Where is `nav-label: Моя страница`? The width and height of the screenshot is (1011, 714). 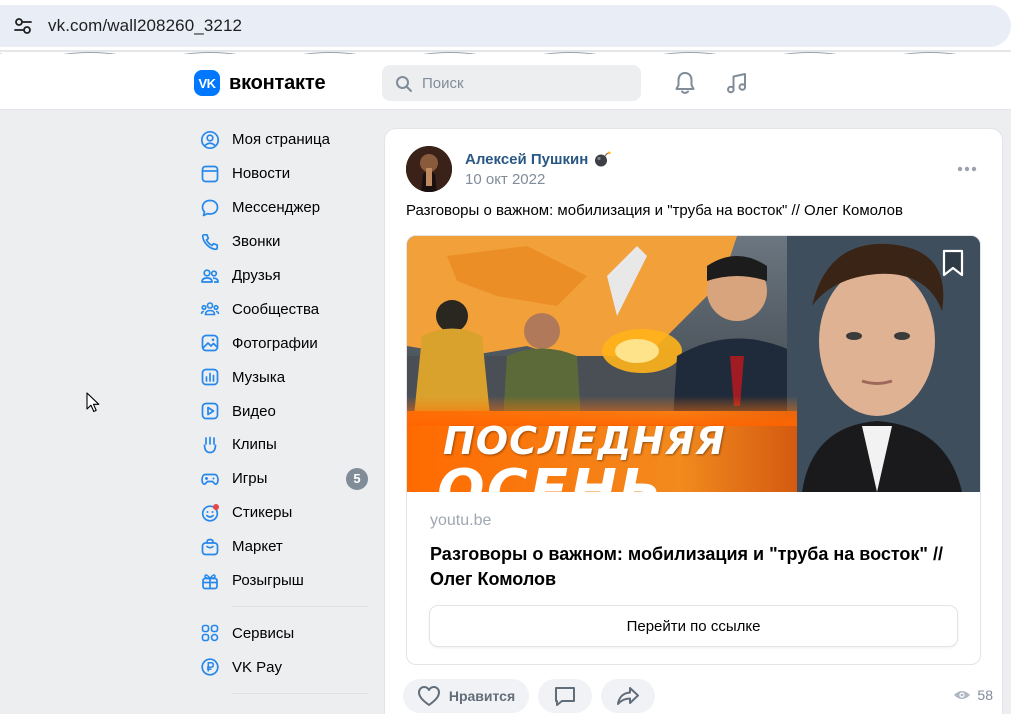
nav-label: Моя страница is located at coordinates (281, 140).